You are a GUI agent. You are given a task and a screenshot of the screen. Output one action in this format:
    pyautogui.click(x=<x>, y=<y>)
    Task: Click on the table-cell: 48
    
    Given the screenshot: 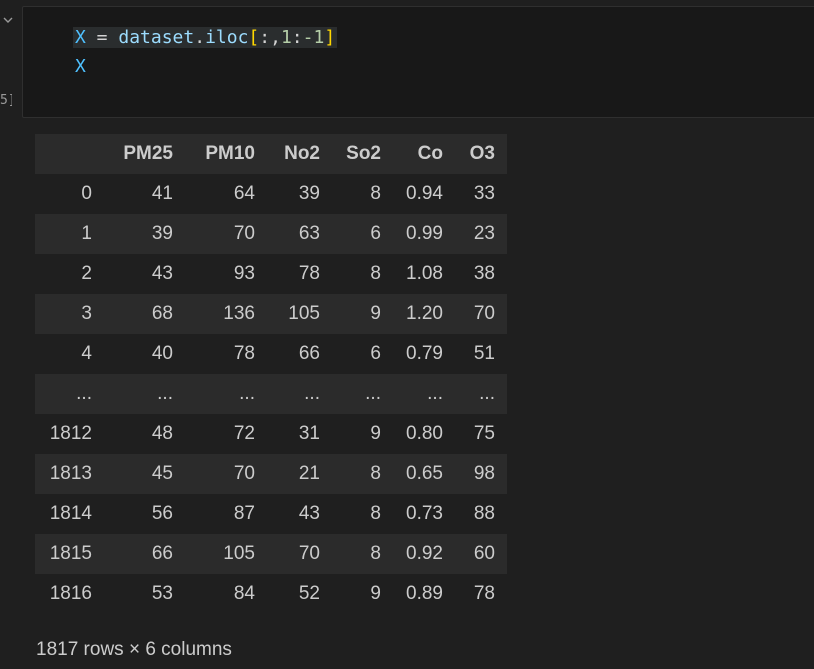 What is the action you would take?
    pyautogui.click(x=162, y=433)
    